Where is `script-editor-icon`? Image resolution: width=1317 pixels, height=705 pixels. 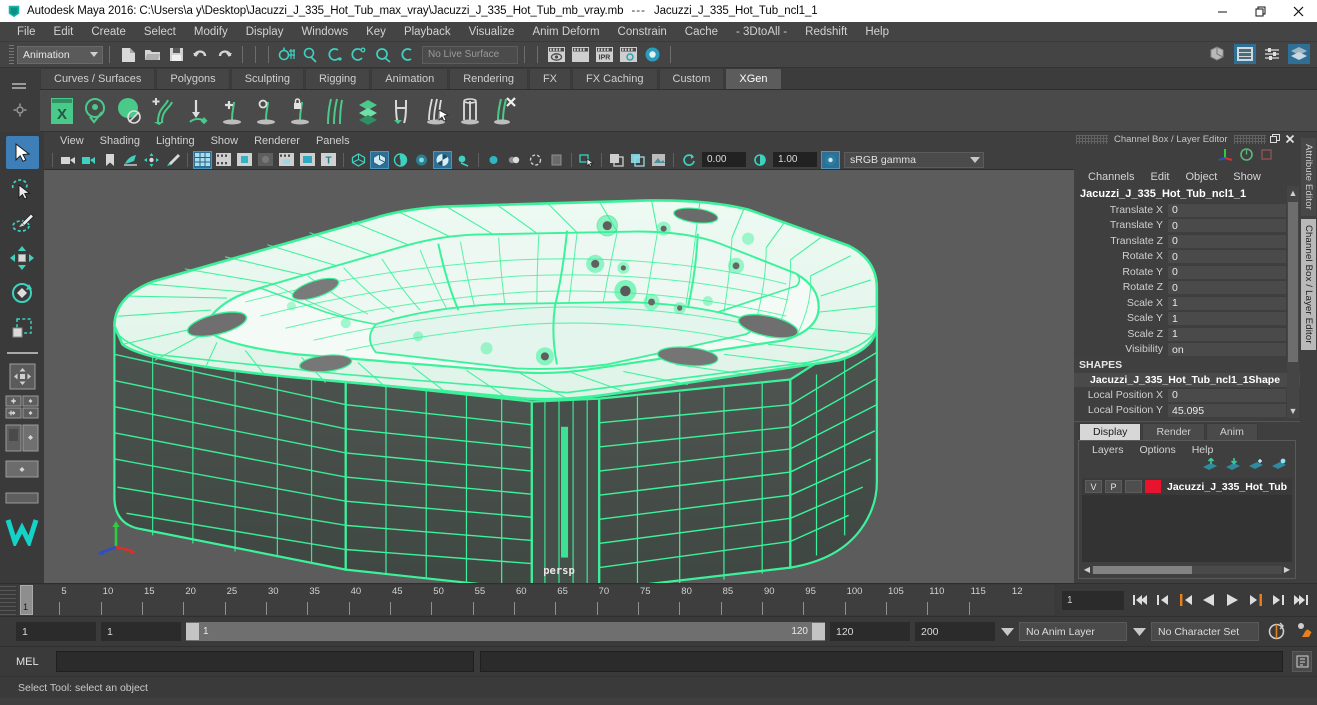
script-editor-icon is located at coordinates (1302, 661).